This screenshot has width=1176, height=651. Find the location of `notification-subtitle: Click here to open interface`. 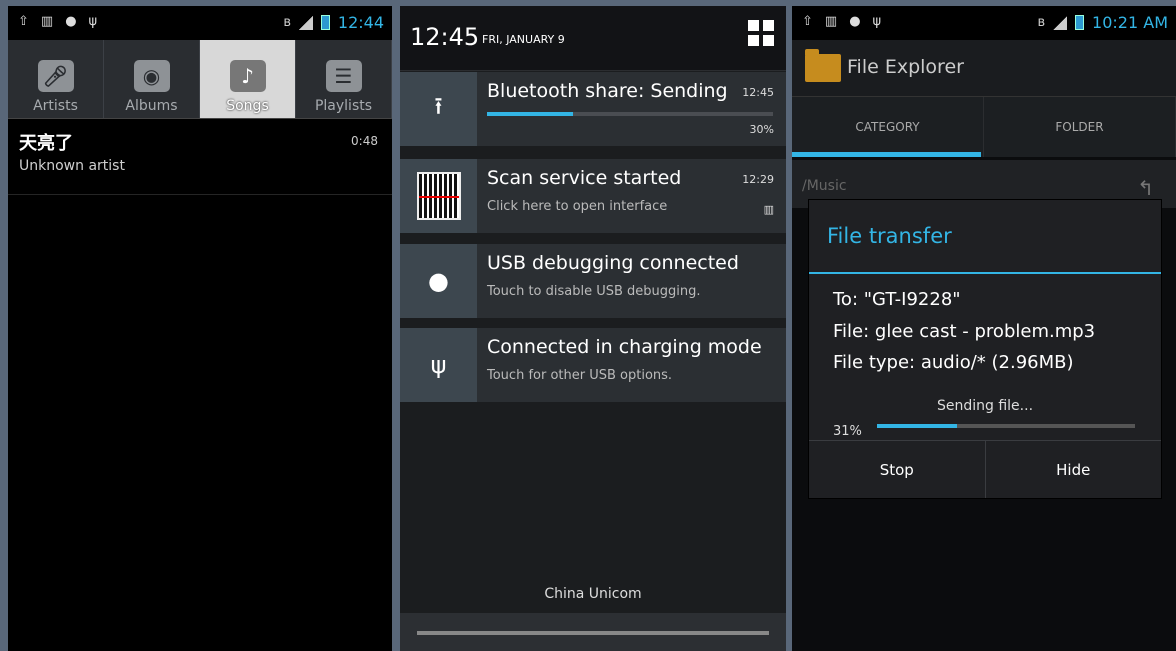

notification-subtitle: Click here to open interface is located at coordinates (577, 206).